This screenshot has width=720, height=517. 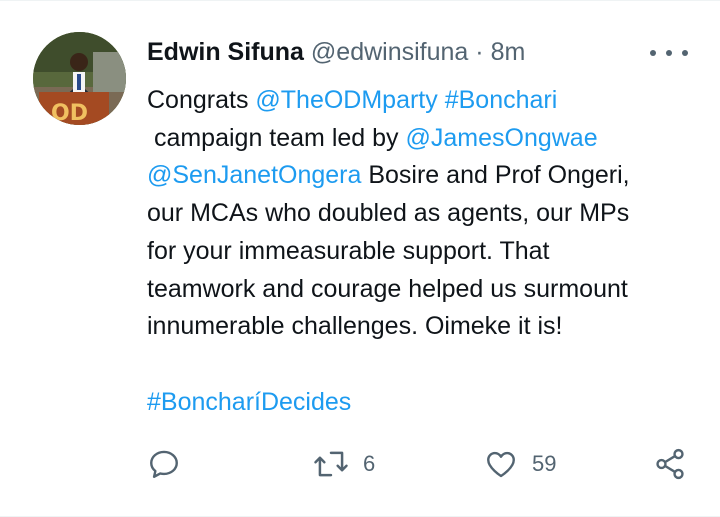 What do you see at coordinates (508, 52) in the screenshot?
I see `tweet-timestamp: 8m` at bounding box center [508, 52].